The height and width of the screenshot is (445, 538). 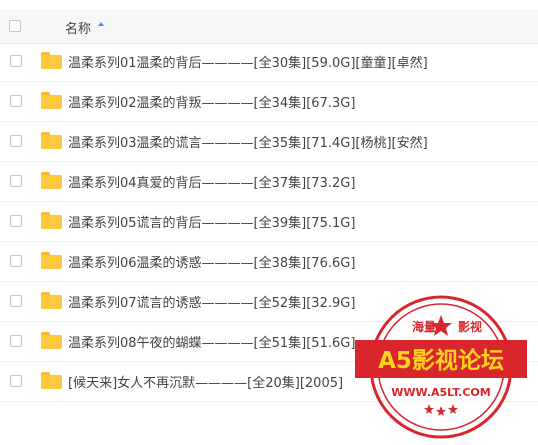 What do you see at coordinates (101, 24) in the screenshot?
I see `sort-ascending-icon` at bounding box center [101, 24].